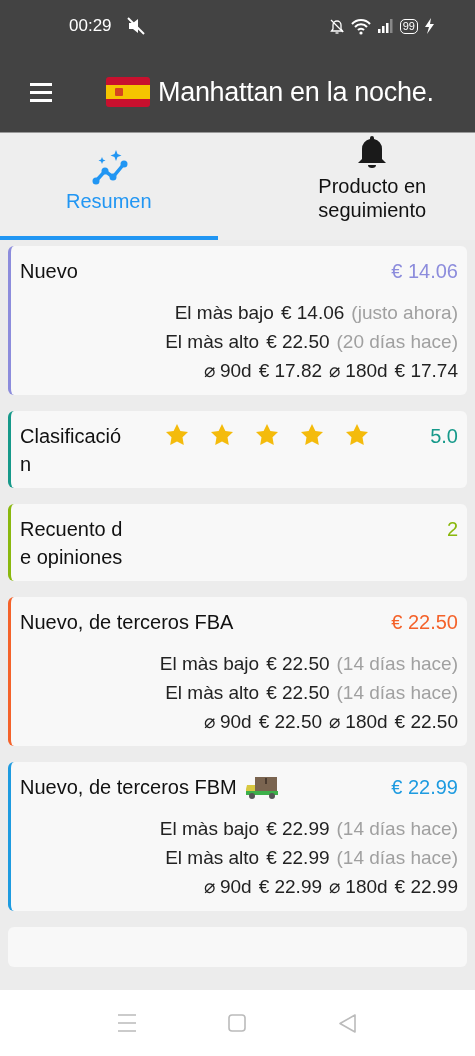 This screenshot has height=1056, width=475. Describe the element at coordinates (347, 1023) in the screenshot. I see `back-icon` at that location.